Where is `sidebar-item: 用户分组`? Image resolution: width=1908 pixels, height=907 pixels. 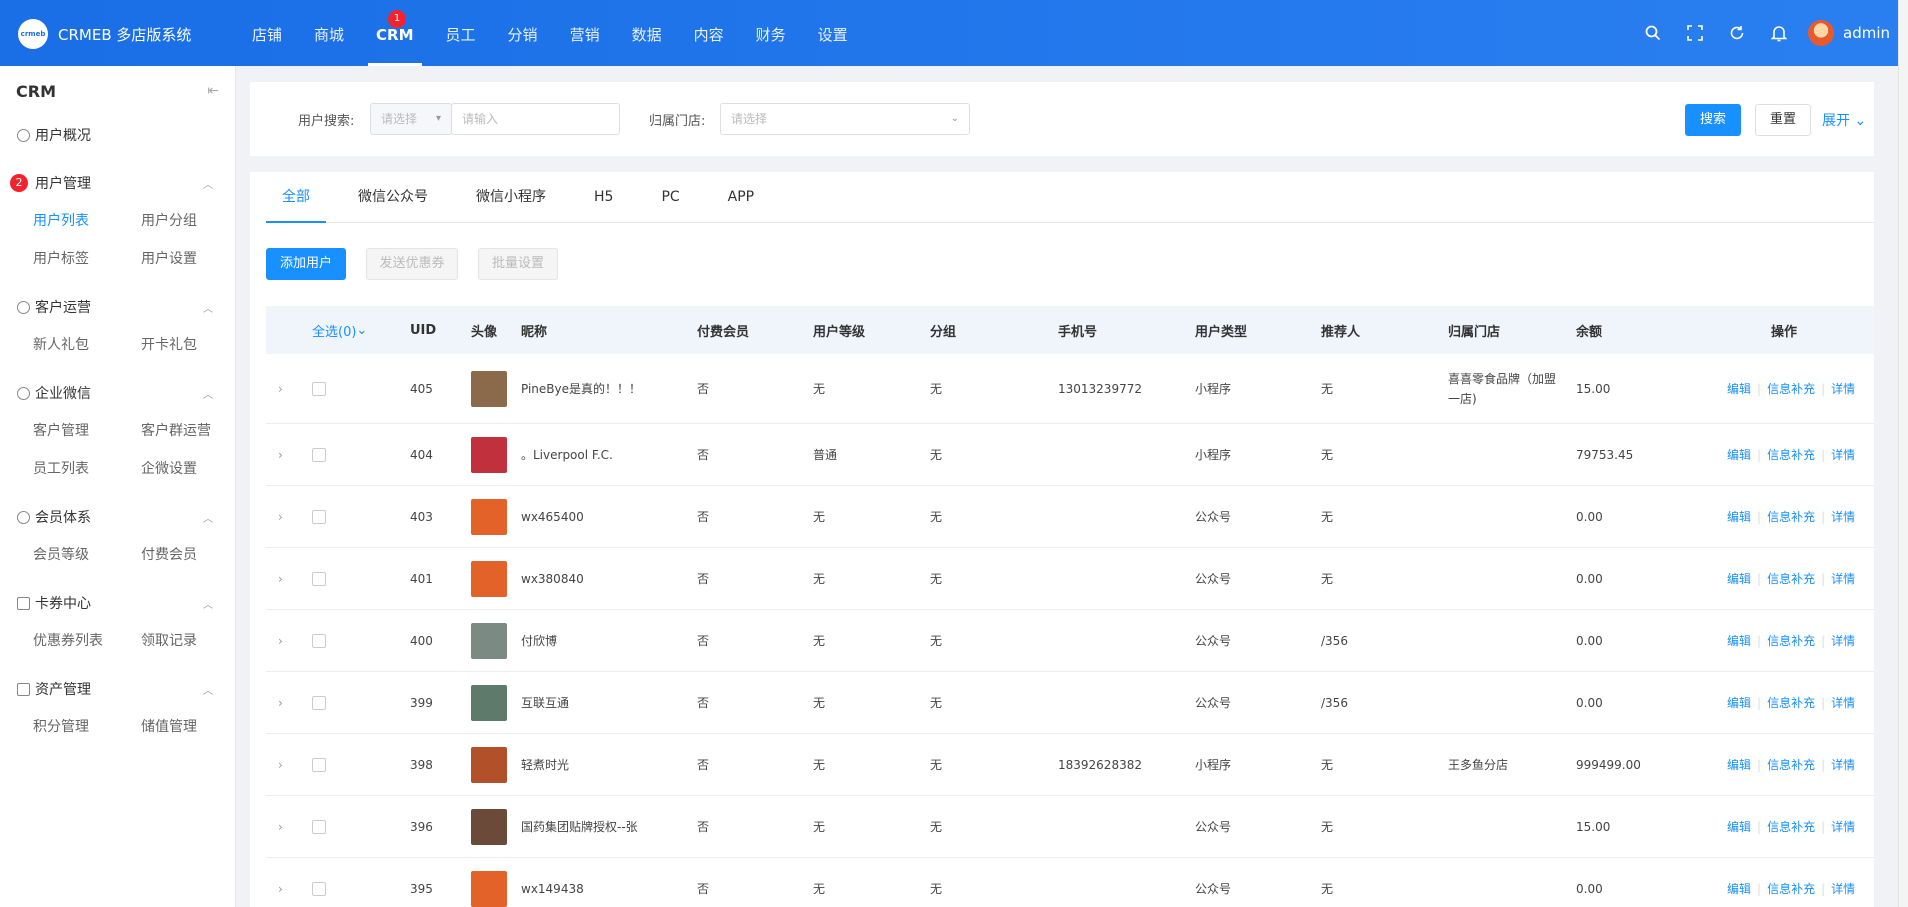 sidebar-item: 用户分组 is located at coordinates (195, 221).